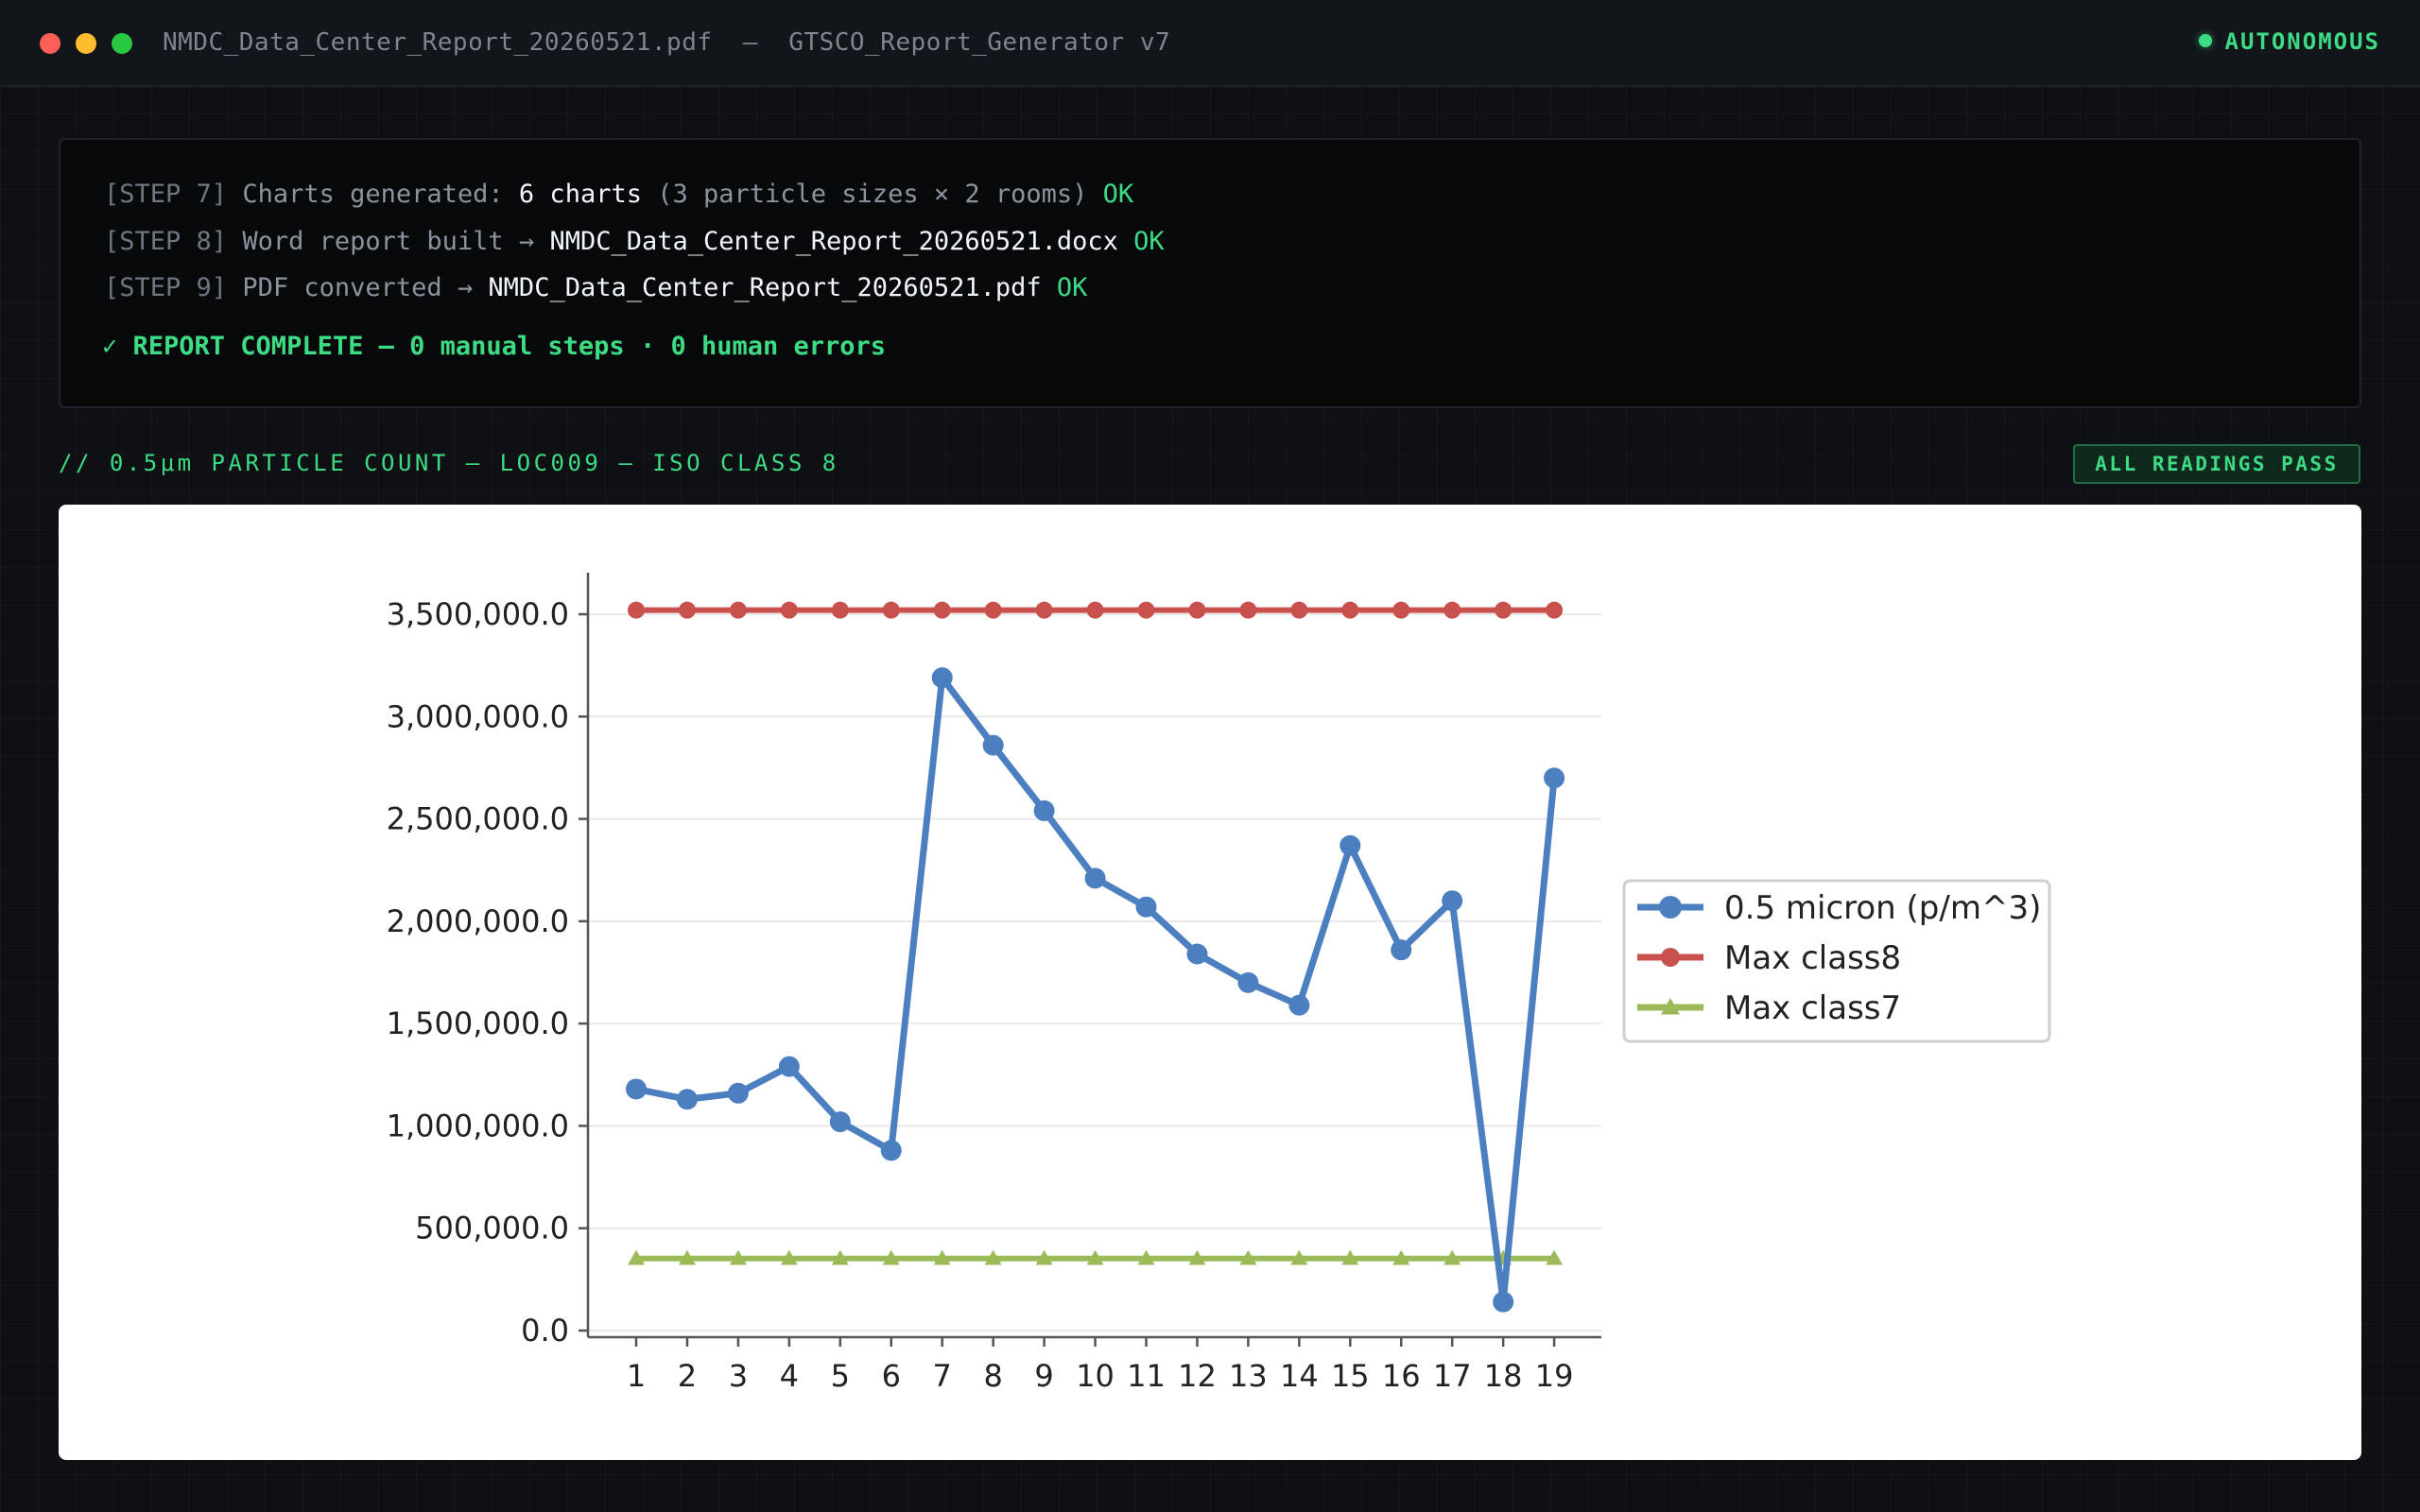 This screenshot has width=2420, height=1512. Describe the element at coordinates (1197, 1376) in the screenshot. I see `x-tick-label: 12` at that location.